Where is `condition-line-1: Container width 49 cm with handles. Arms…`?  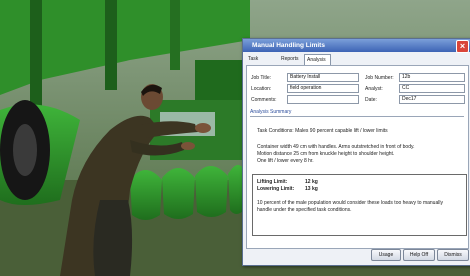
condition-line-1: Container width 49 cm with handles. Arms… is located at coordinates (336, 147).